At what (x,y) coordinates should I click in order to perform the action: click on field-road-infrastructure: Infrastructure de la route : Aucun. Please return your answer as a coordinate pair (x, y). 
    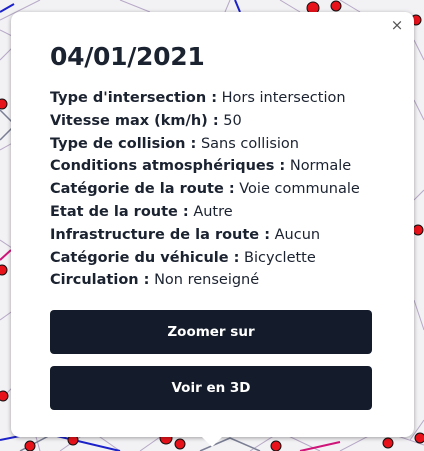
    Looking at the image, I should click on (227, 235).